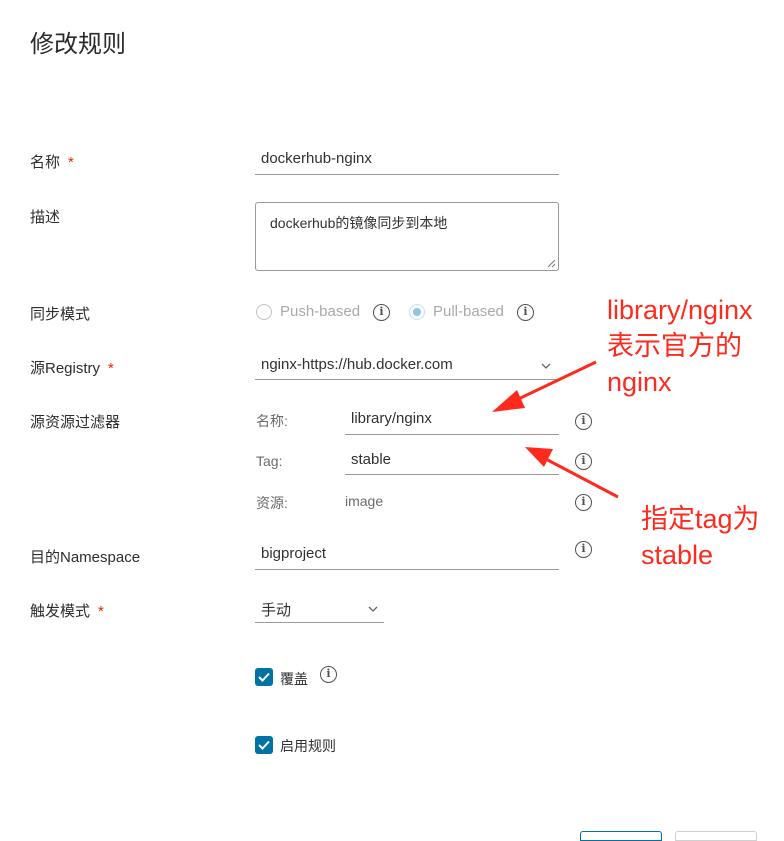  Describe the element at coordinates (65, 368) in the screenshot. I see `source-registry-label-text: 源Registry` at that location.